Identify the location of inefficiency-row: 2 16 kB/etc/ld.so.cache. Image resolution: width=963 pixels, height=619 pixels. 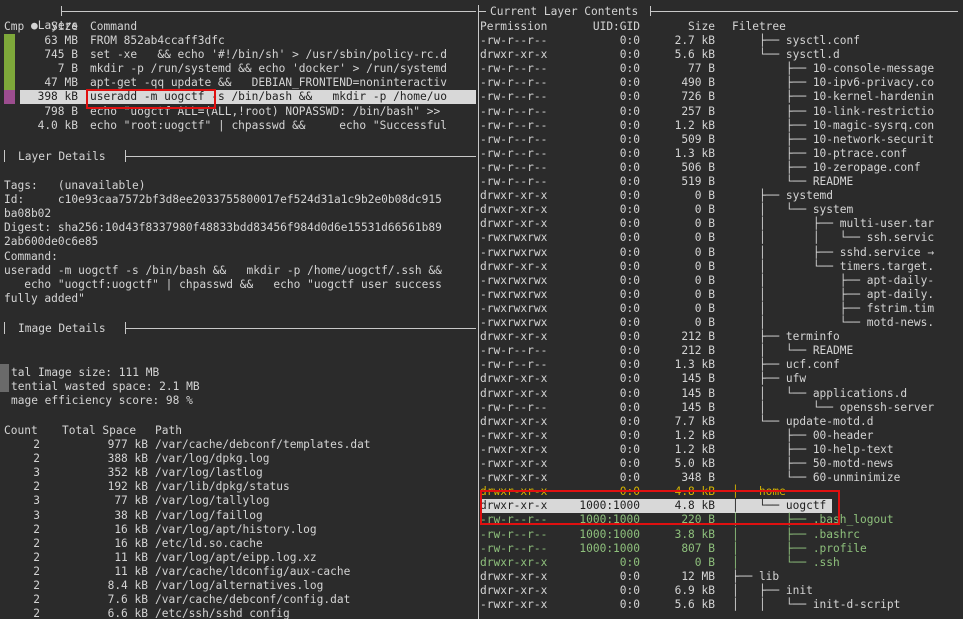
(238, 544).